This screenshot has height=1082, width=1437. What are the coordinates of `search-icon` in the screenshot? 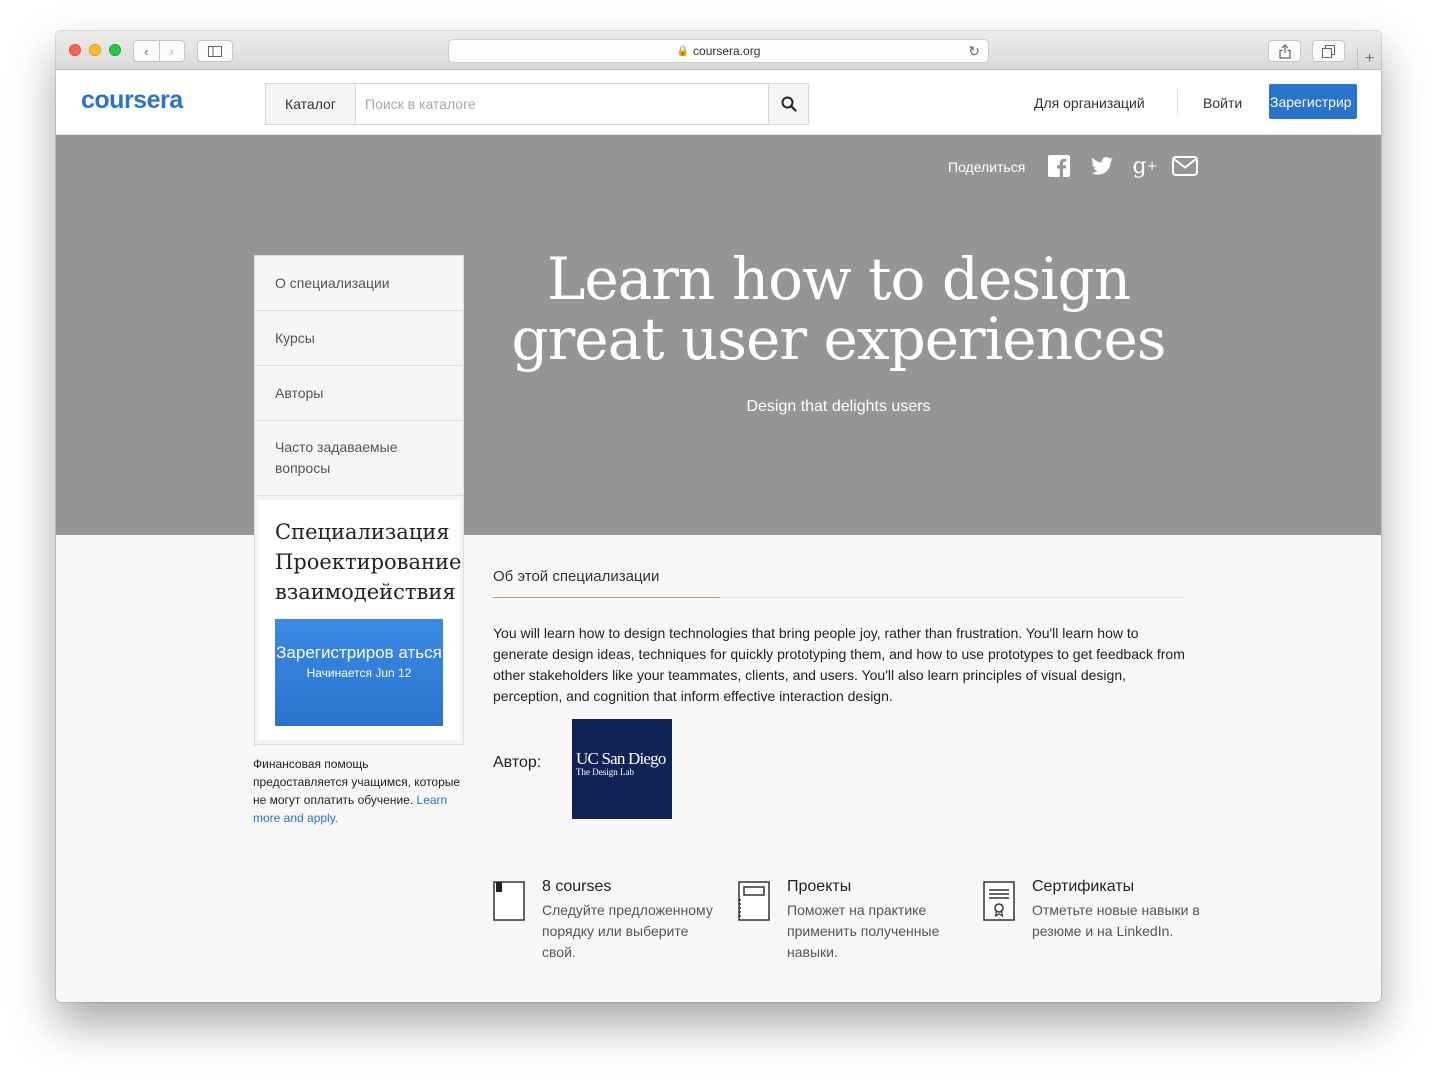 It's located at (789, 104).